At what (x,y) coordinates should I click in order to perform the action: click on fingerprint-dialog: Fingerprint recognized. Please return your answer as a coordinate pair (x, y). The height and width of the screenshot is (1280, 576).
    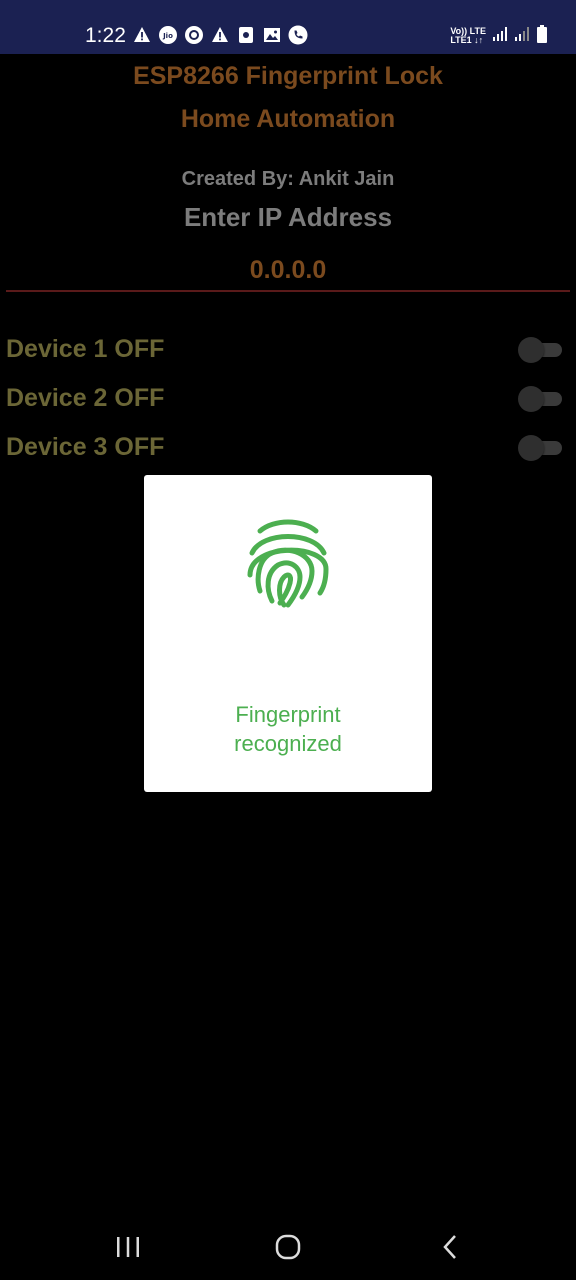
    Looking at the image, I should click on (288, 633).